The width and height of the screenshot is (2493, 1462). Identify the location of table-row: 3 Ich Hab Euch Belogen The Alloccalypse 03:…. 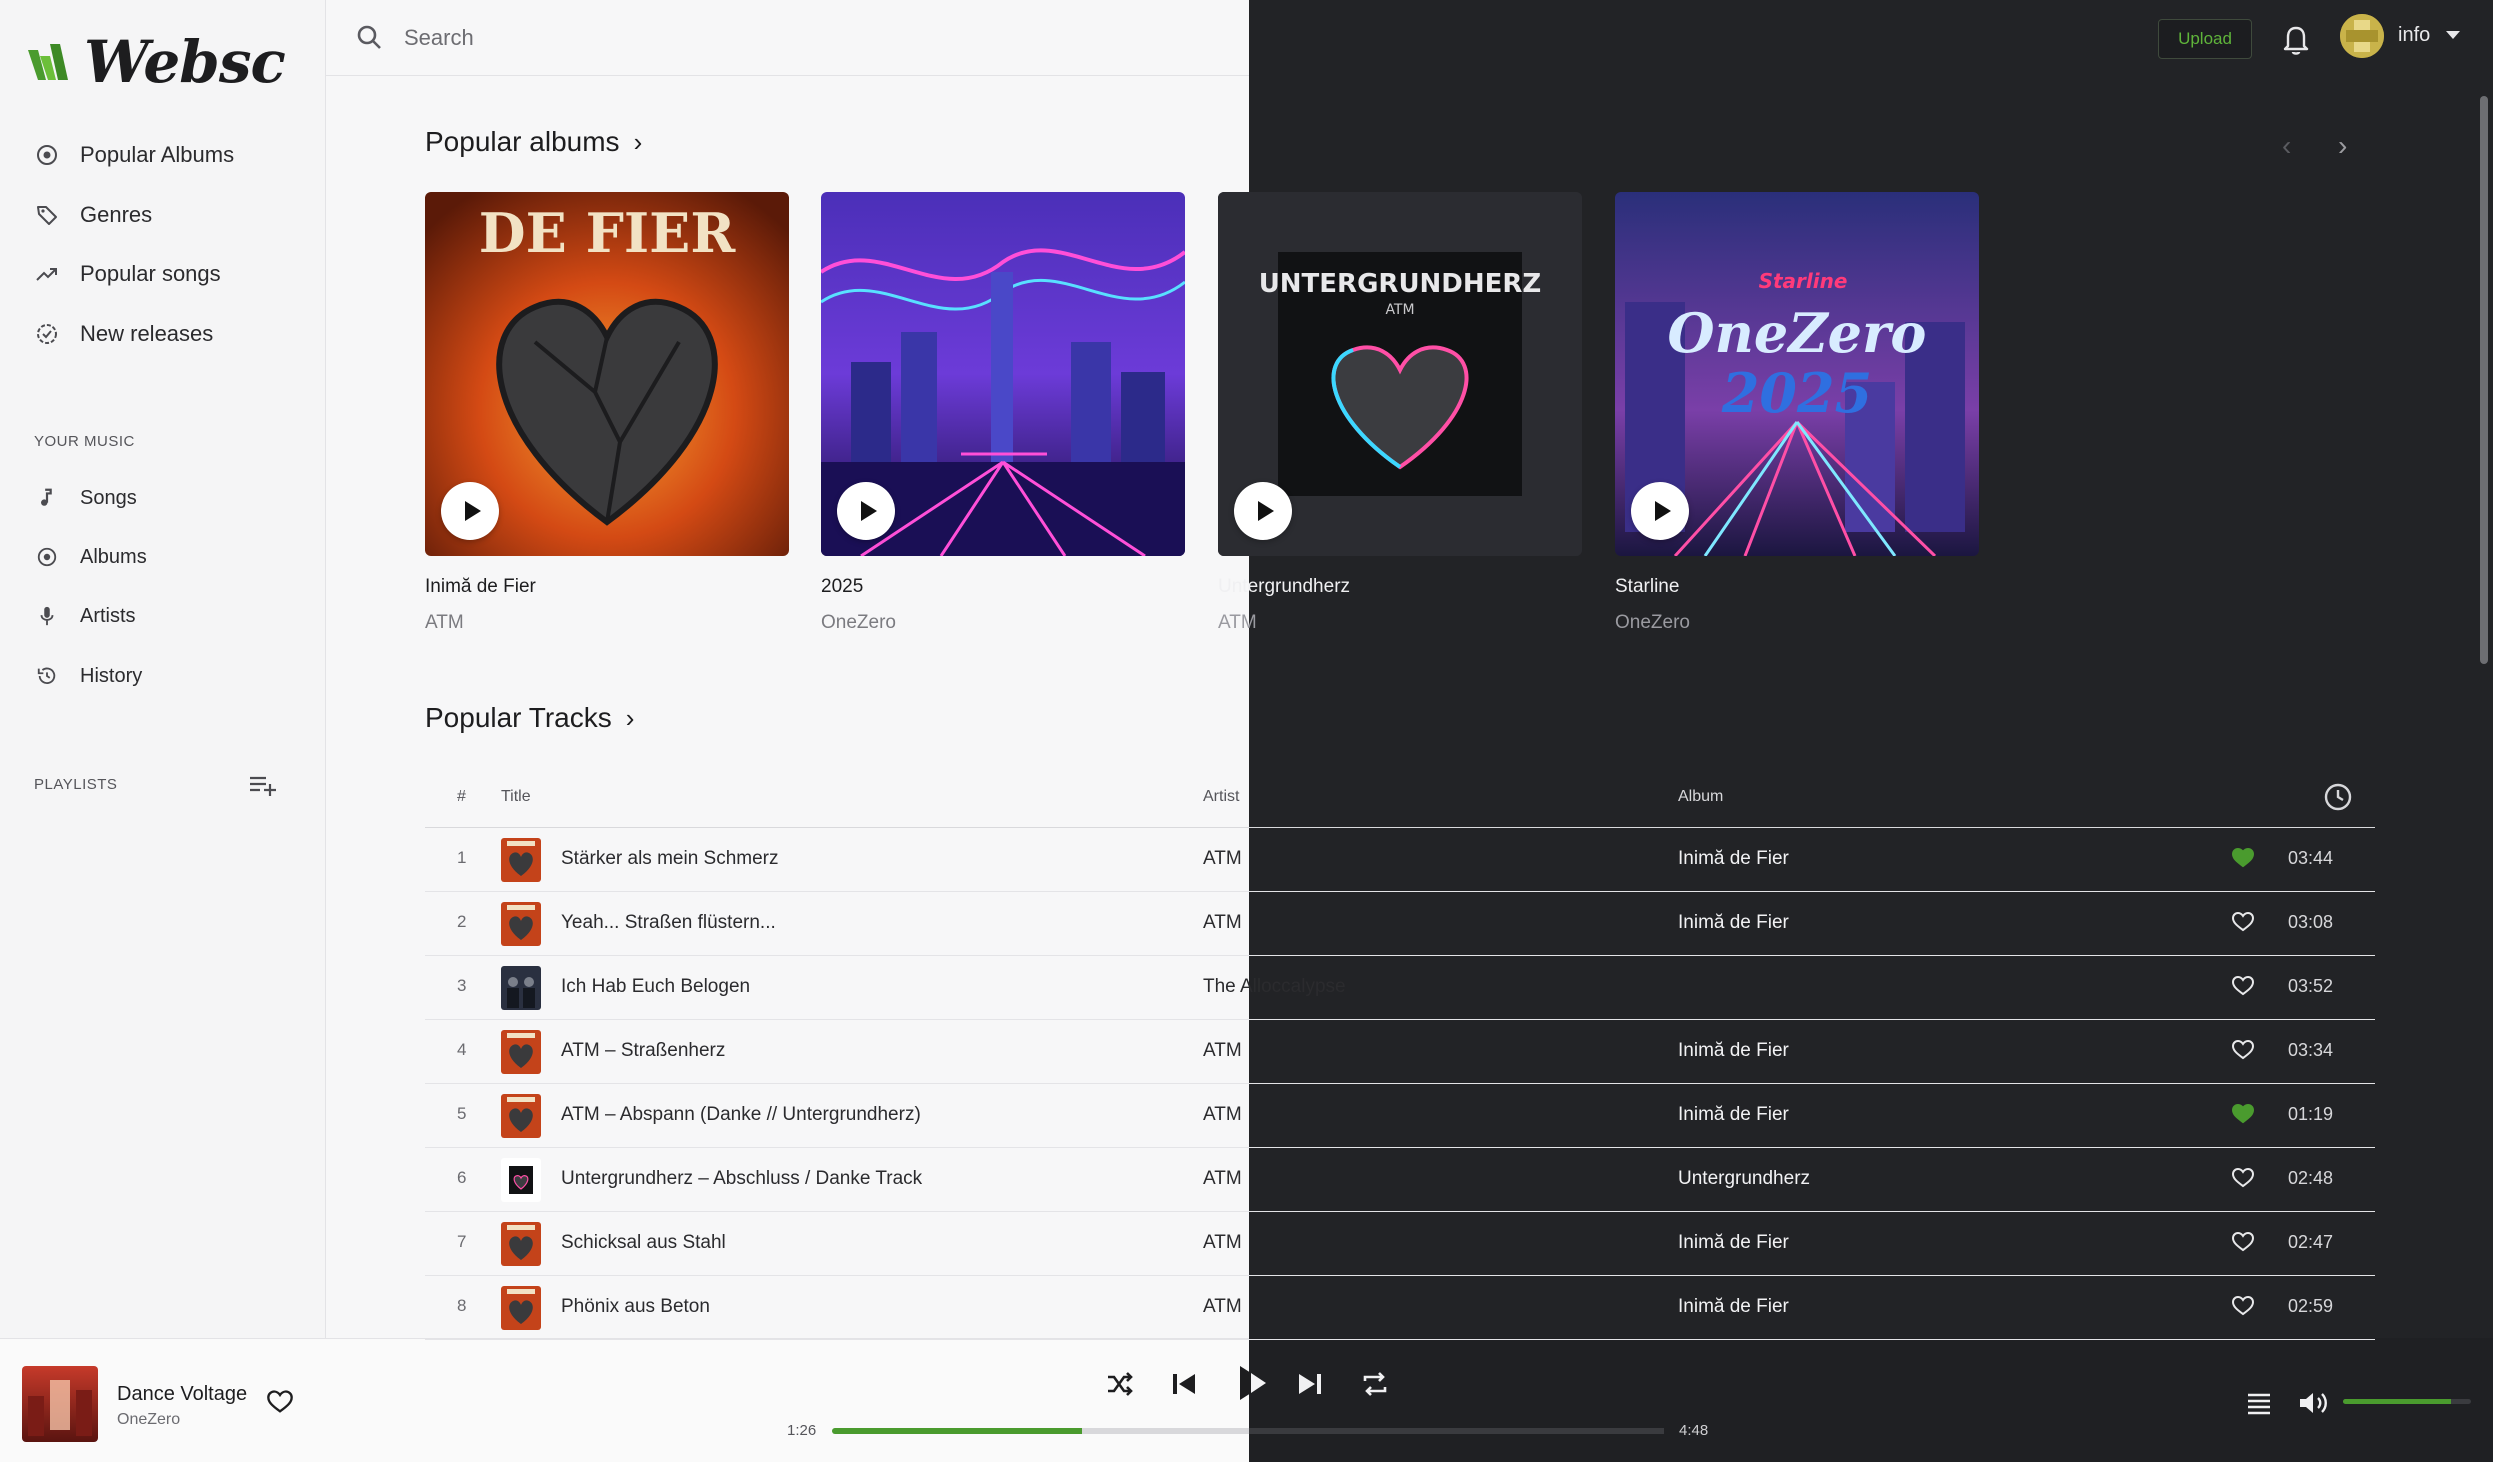
(1400, 988).